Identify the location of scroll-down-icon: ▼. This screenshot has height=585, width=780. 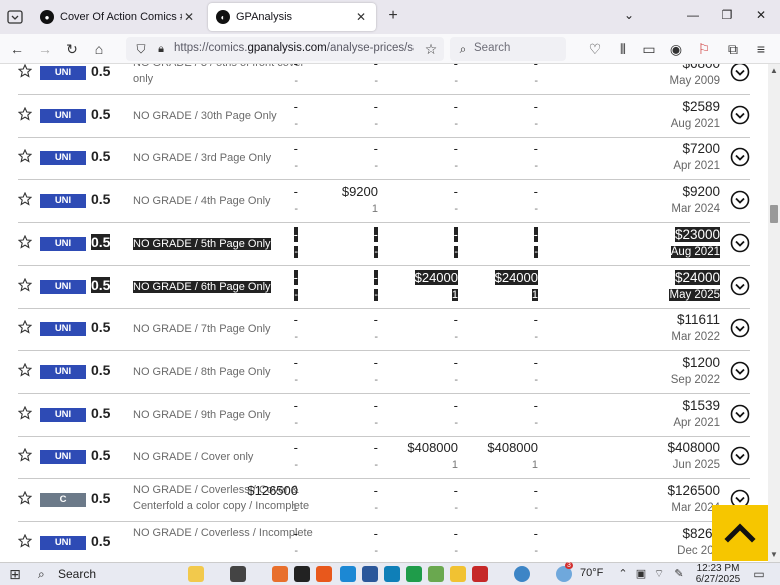
(774, 554).